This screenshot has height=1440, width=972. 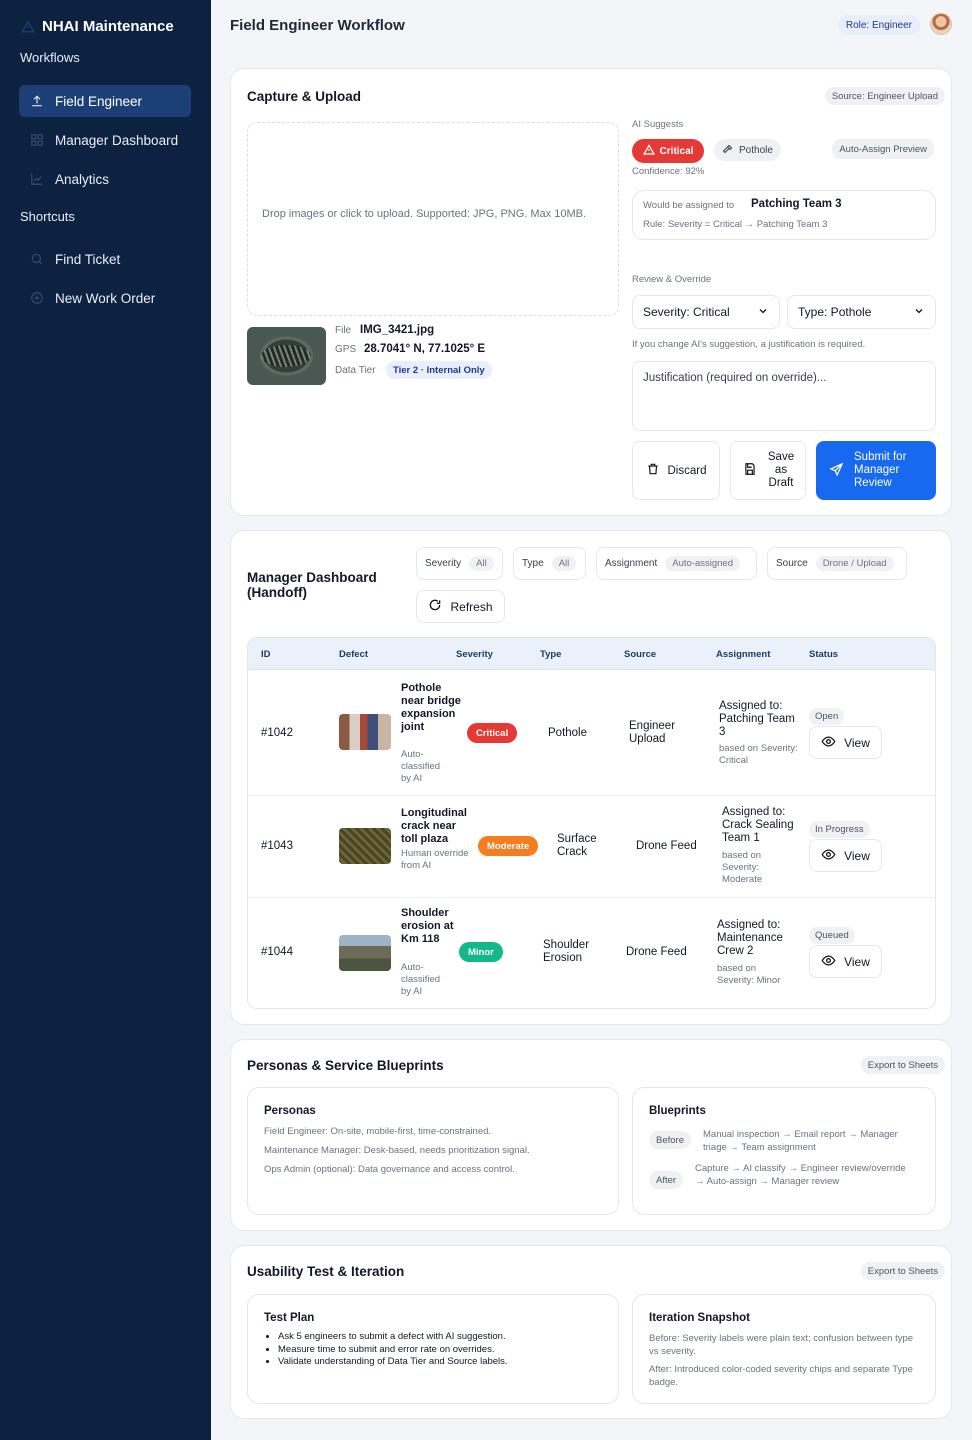 I want to click on personas-box-title: Personas, so click(x=290, y=1111).